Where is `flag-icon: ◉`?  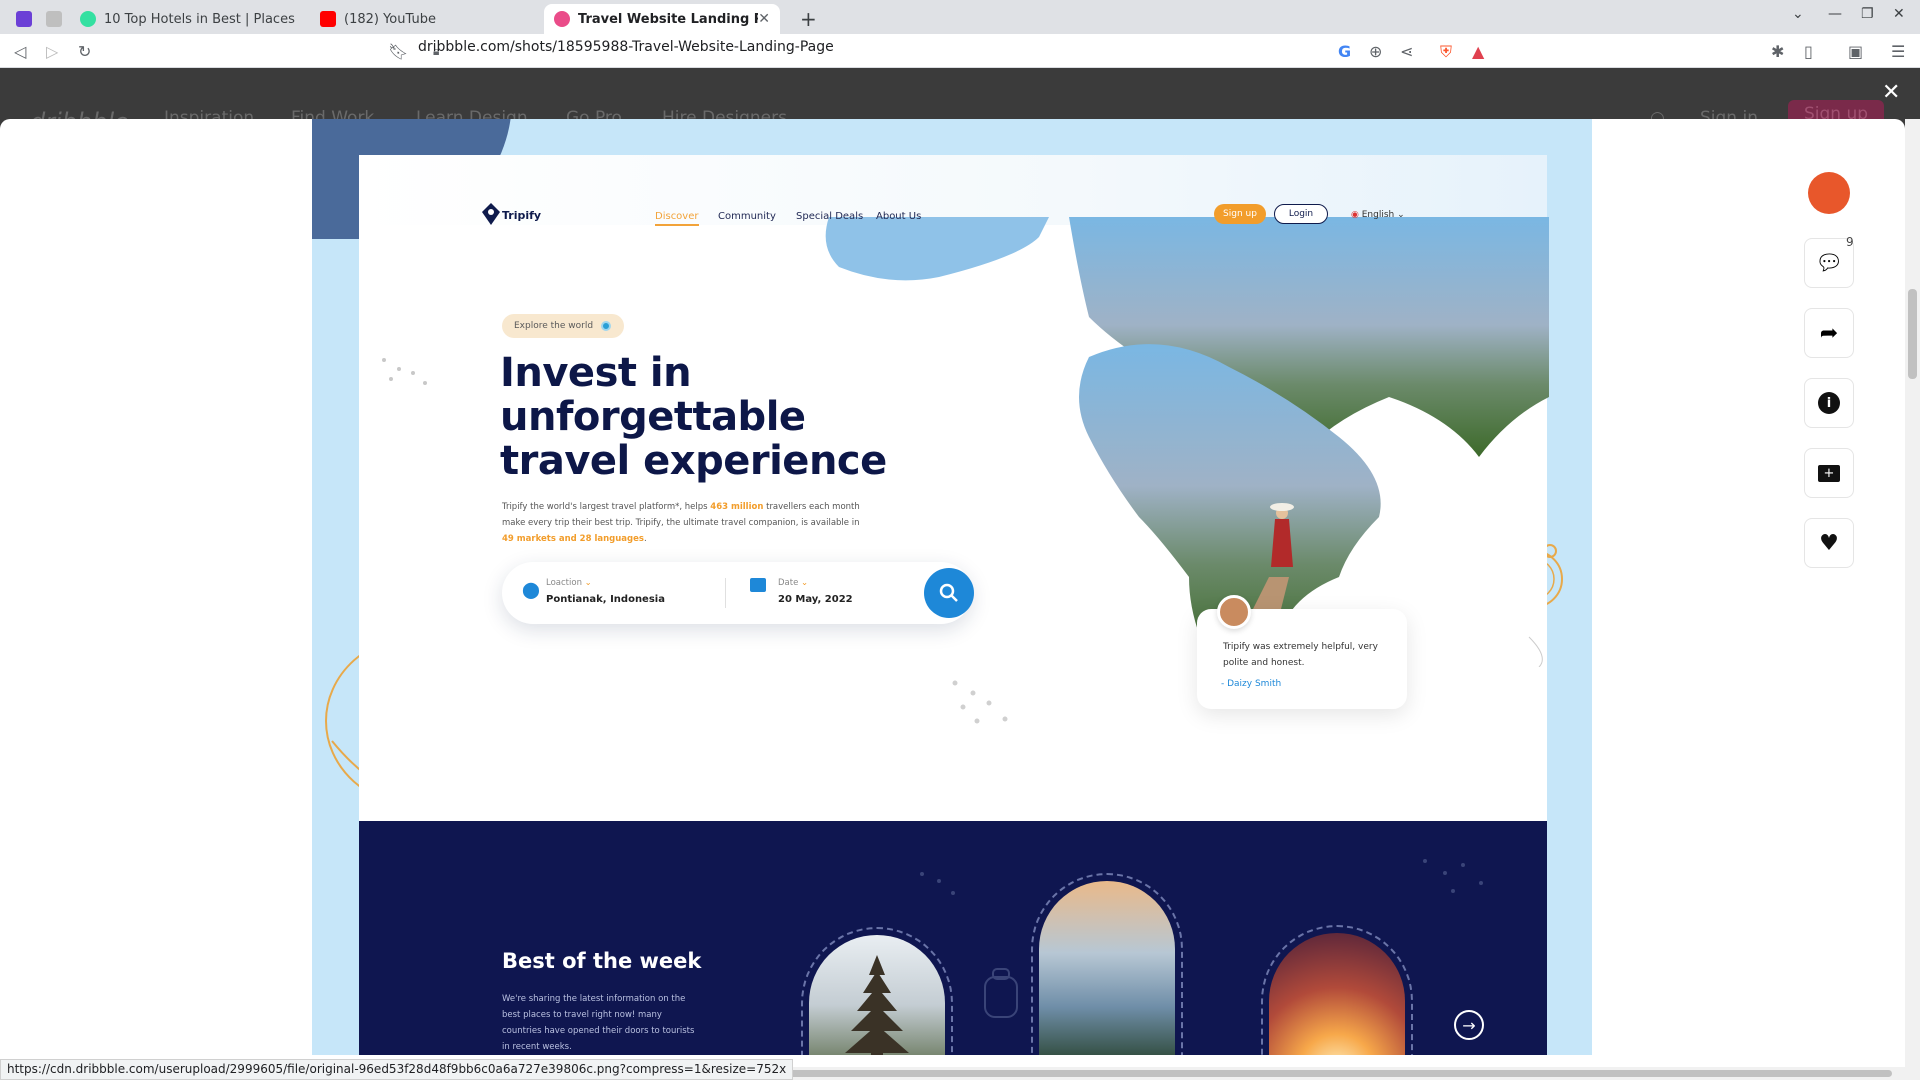
flag-icon: ◉ is located at coordinates (1356, 215).